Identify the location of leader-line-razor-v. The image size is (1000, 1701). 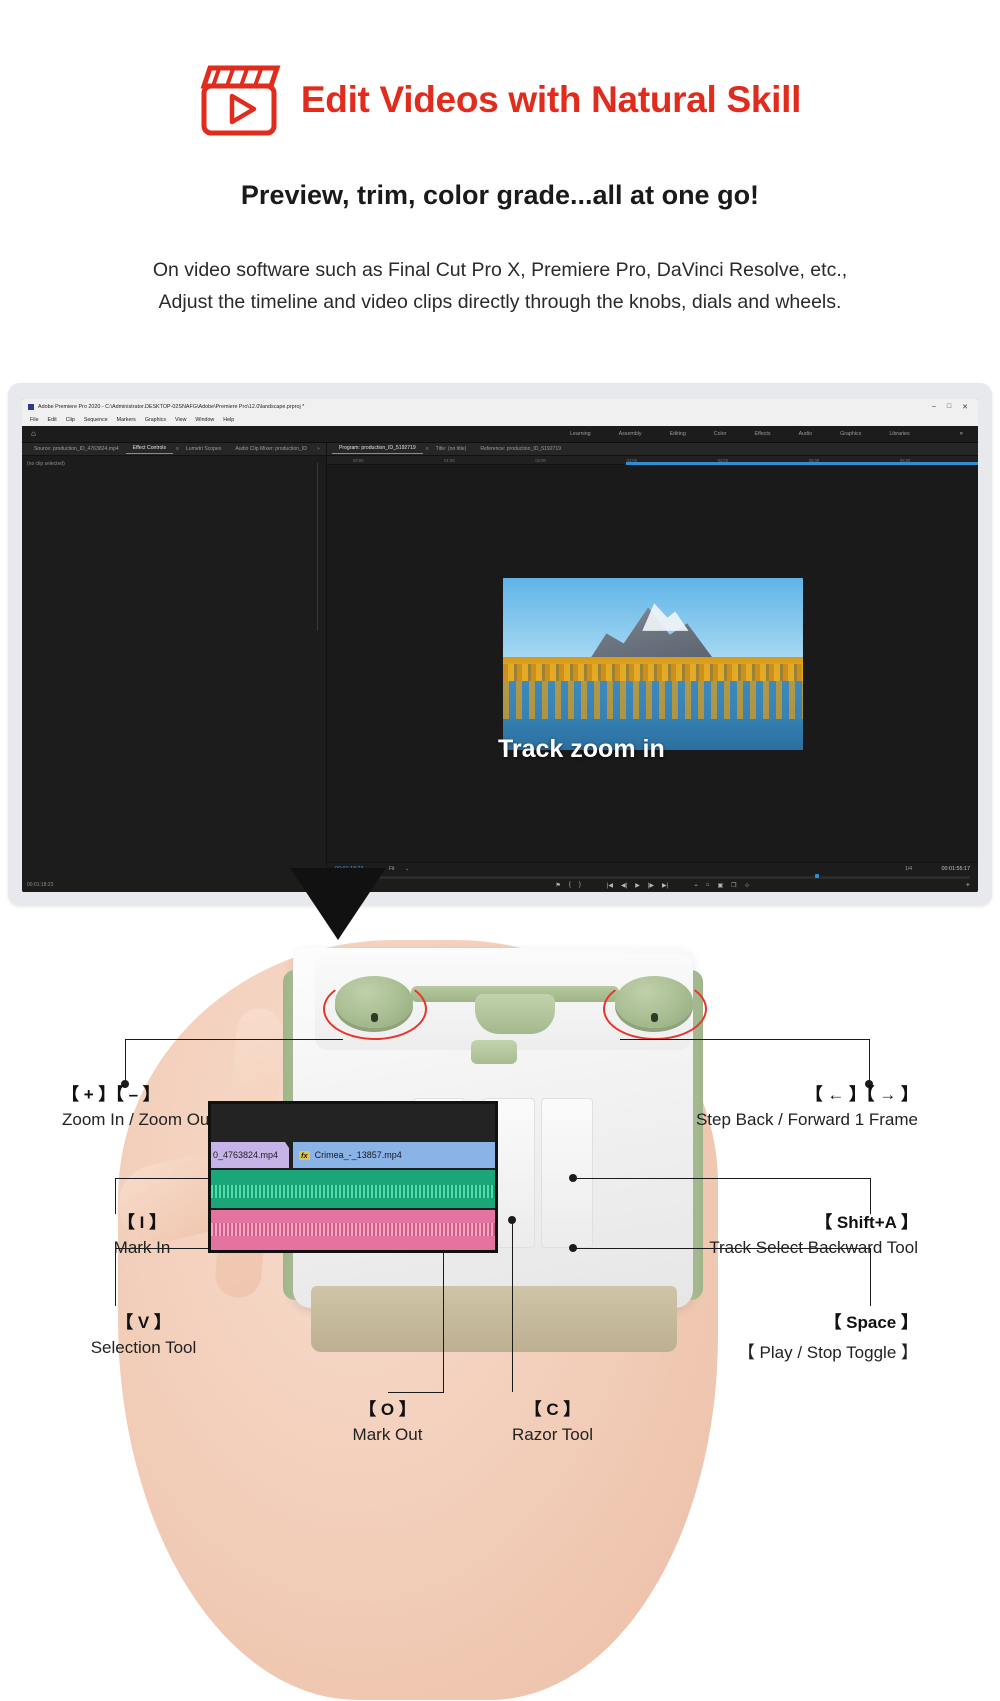
(513, 1306).